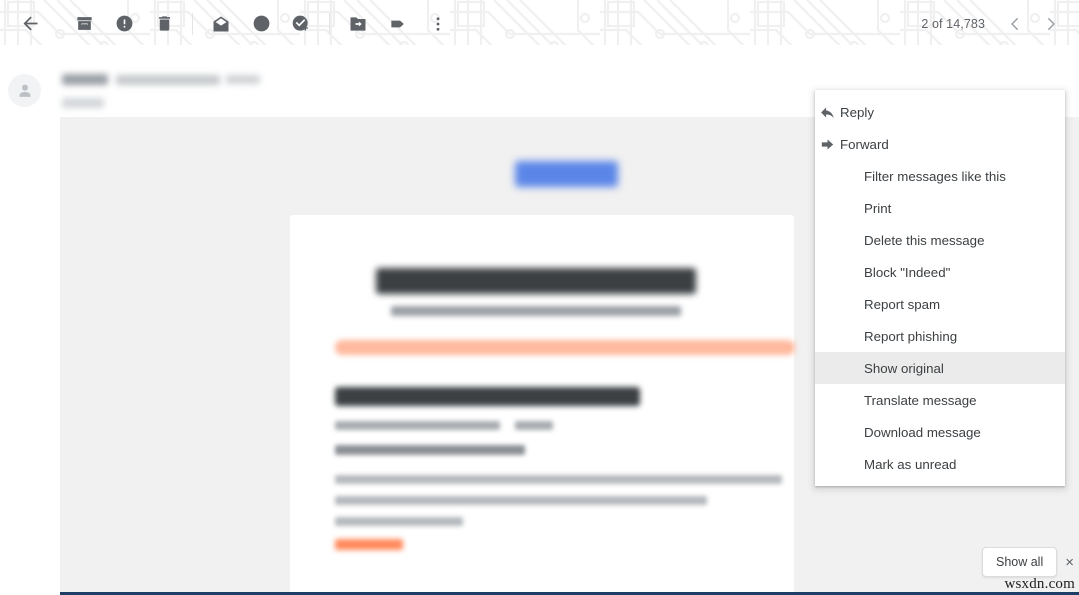  What do you see at coordinates (953, 23) in the screenshot?
I see `message-counter: 2 of 14,783` at bounding box center [953, 23].